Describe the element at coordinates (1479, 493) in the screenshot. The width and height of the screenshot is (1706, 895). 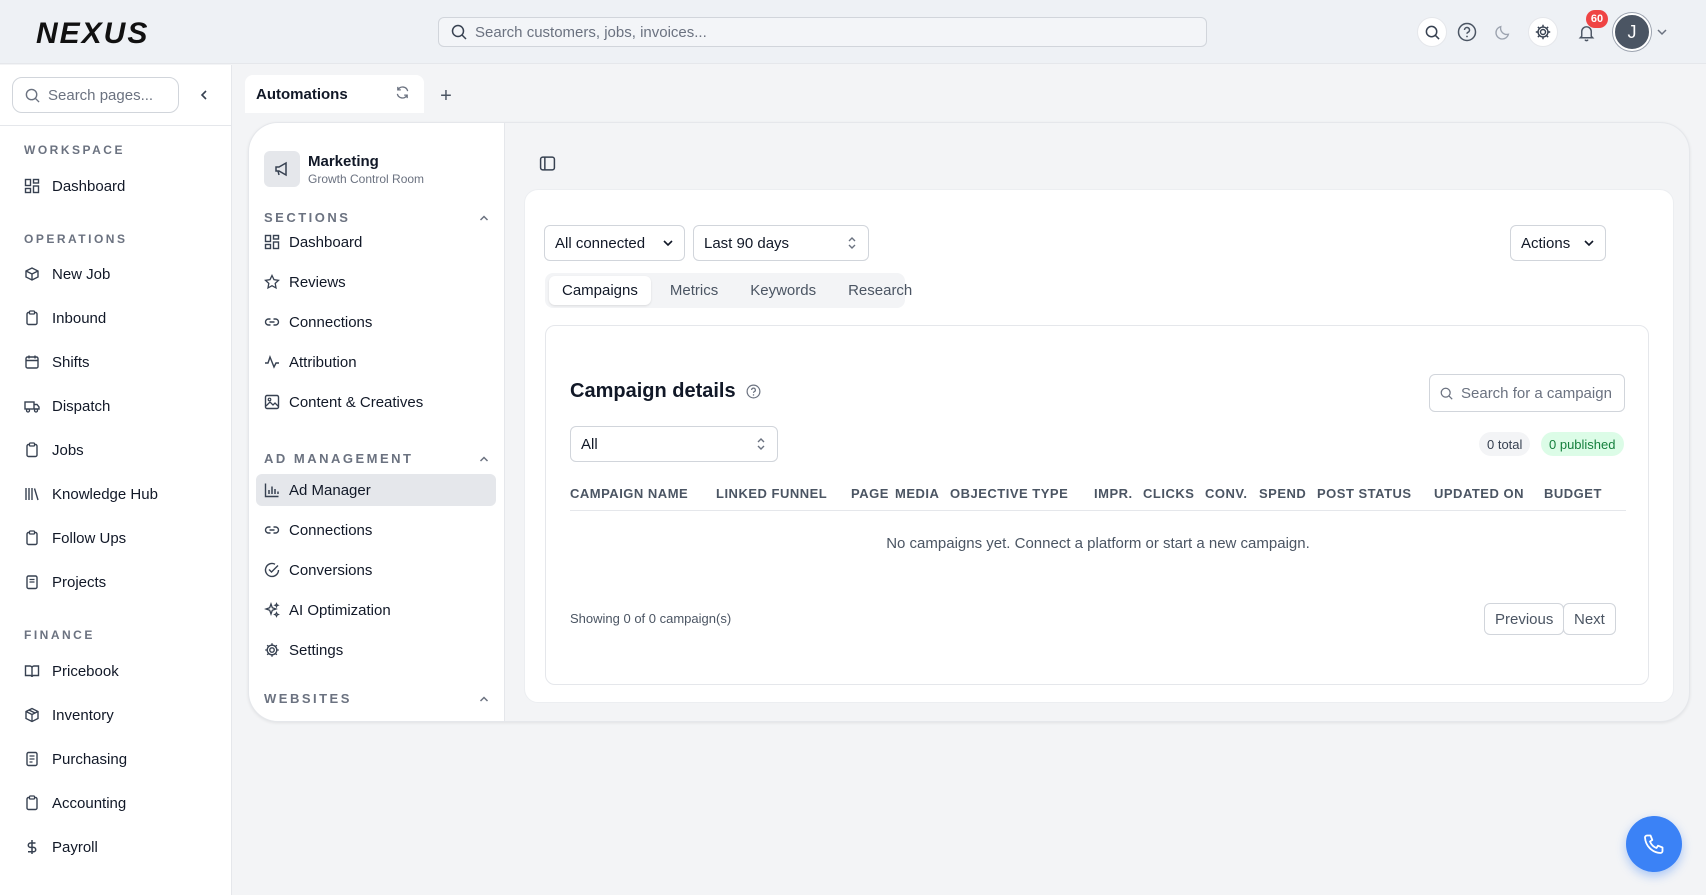
I see `column-header-updated-on: UPDATED ON` at that location.